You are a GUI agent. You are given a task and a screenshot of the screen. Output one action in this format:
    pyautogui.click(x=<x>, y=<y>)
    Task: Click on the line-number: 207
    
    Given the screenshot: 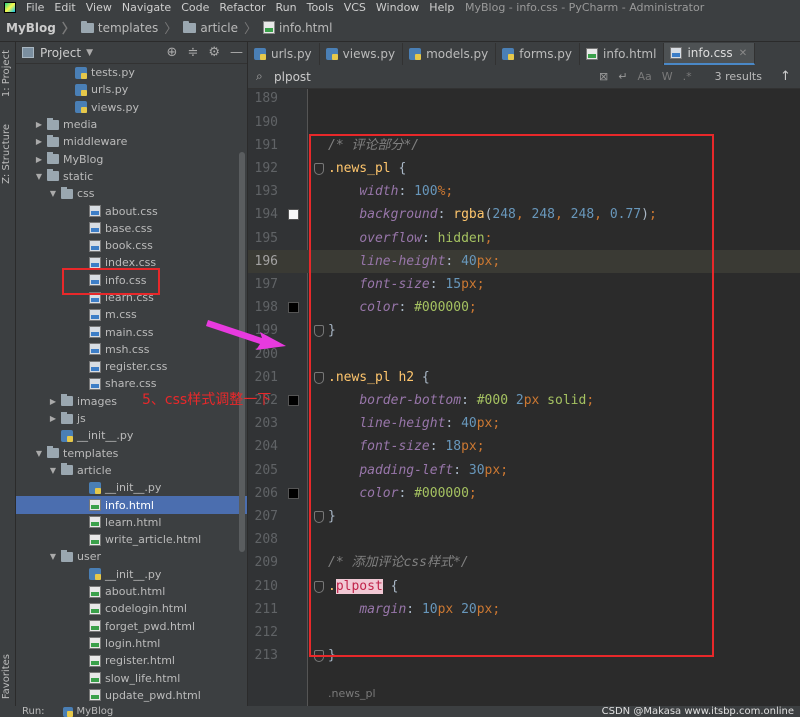 What is the action you would take?
    pyautogui.click(x=266, y=516)
    